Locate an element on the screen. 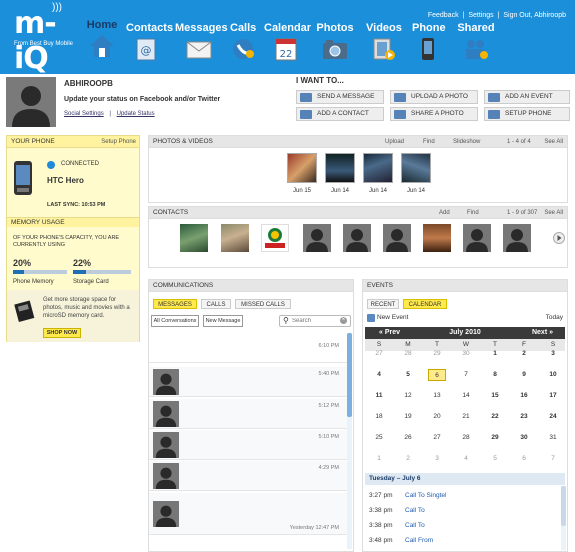 This screenshot has width=575, height=552. share-photo-button: SHARE A PHOTO is located at coordinates (434, 114).